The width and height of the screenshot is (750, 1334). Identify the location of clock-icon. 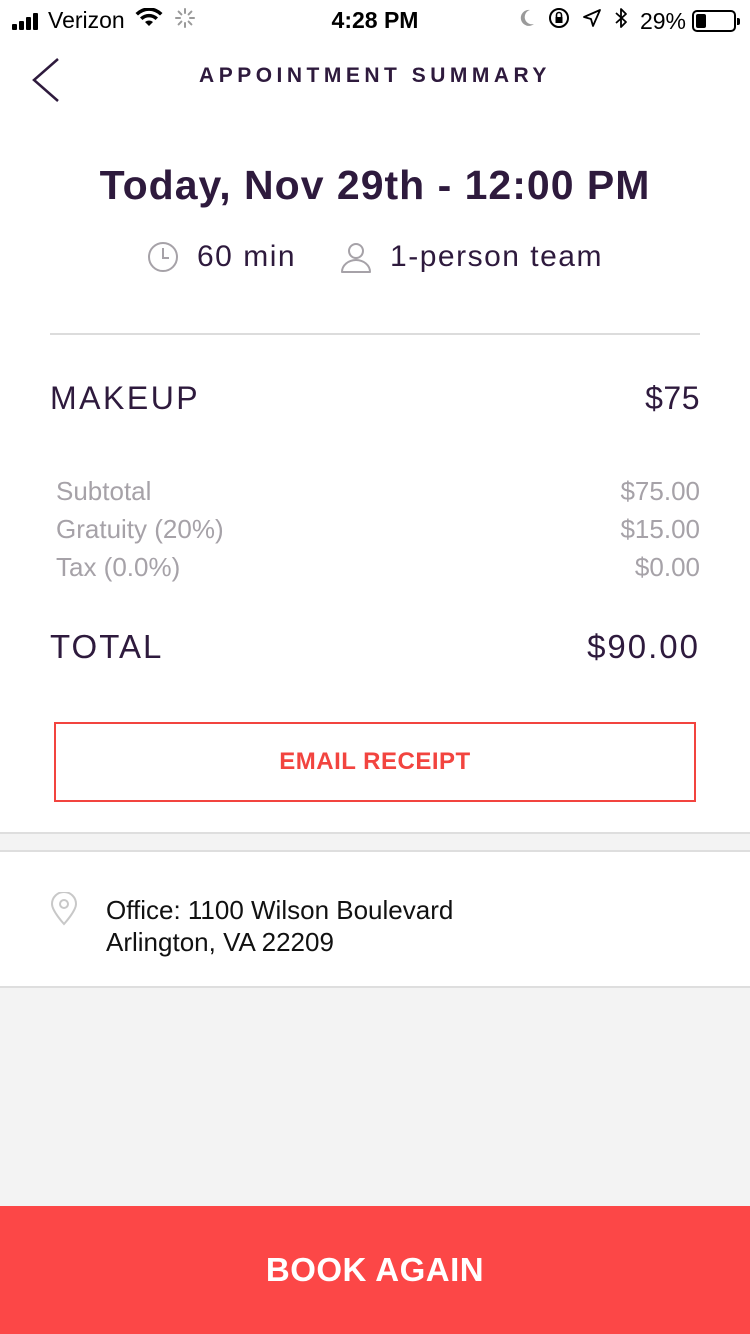
(163, 257).